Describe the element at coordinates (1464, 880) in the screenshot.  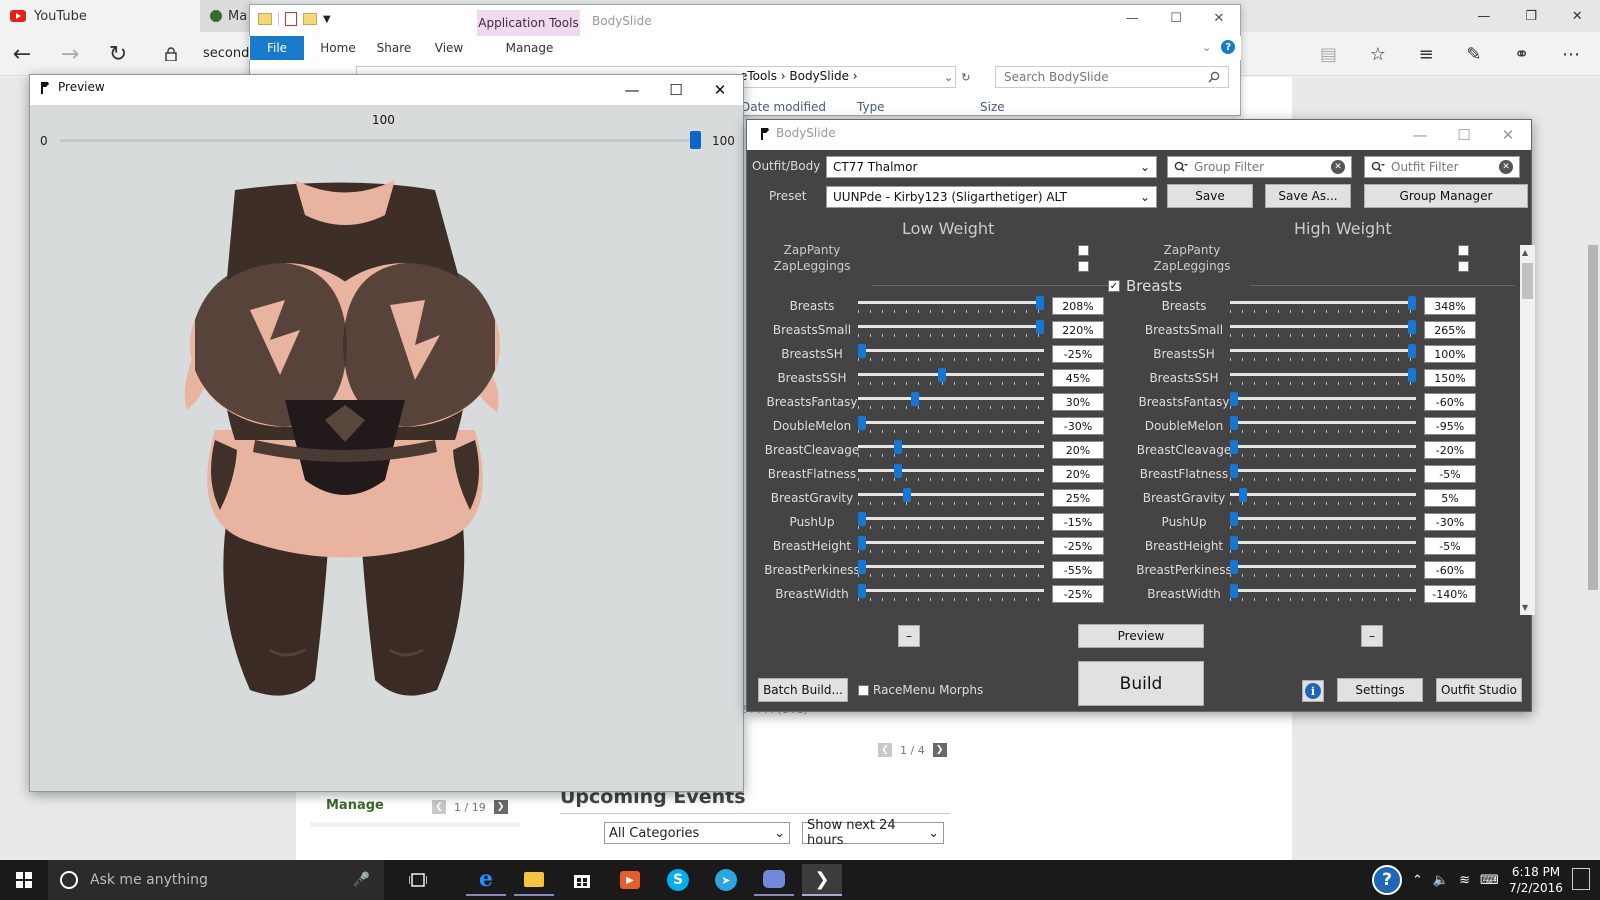
I see `wifi-icon: ≋` at that location.